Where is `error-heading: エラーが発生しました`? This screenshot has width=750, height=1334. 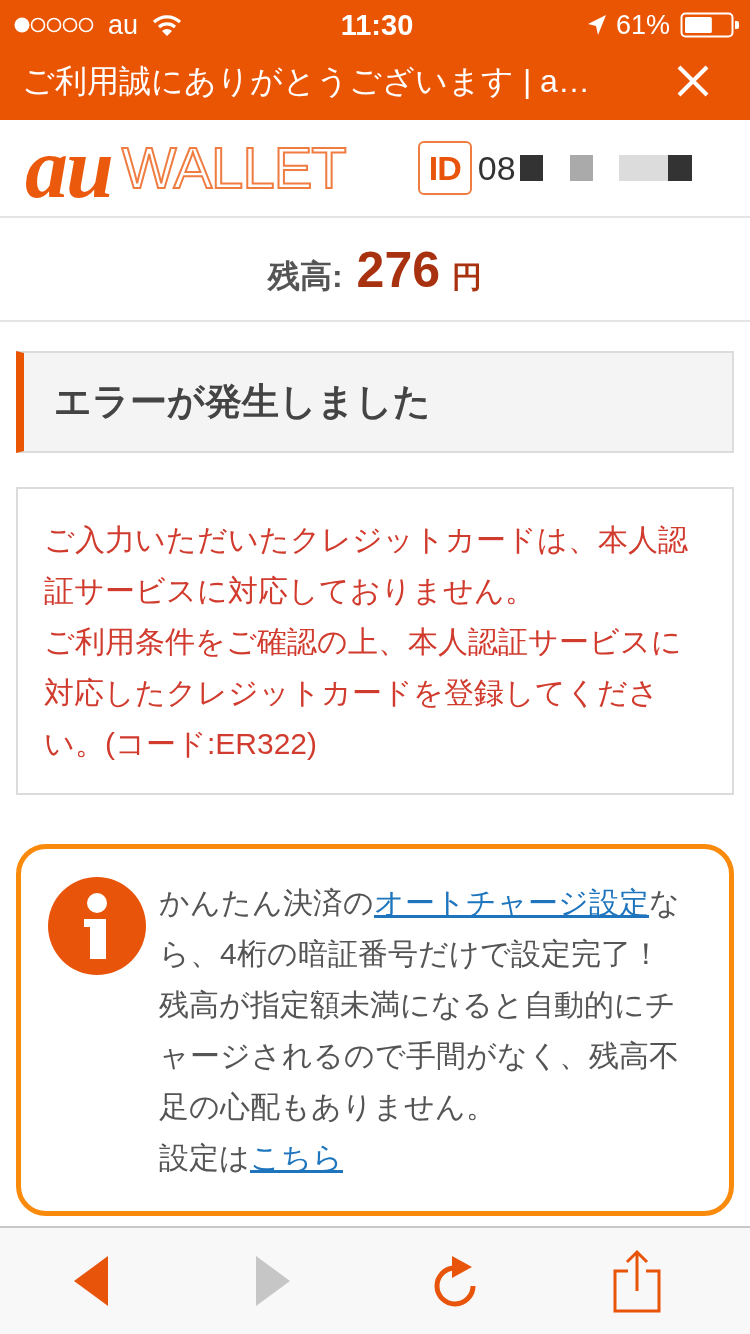
error-heading: エラーが発生しました is located at coordinates (375, 402).